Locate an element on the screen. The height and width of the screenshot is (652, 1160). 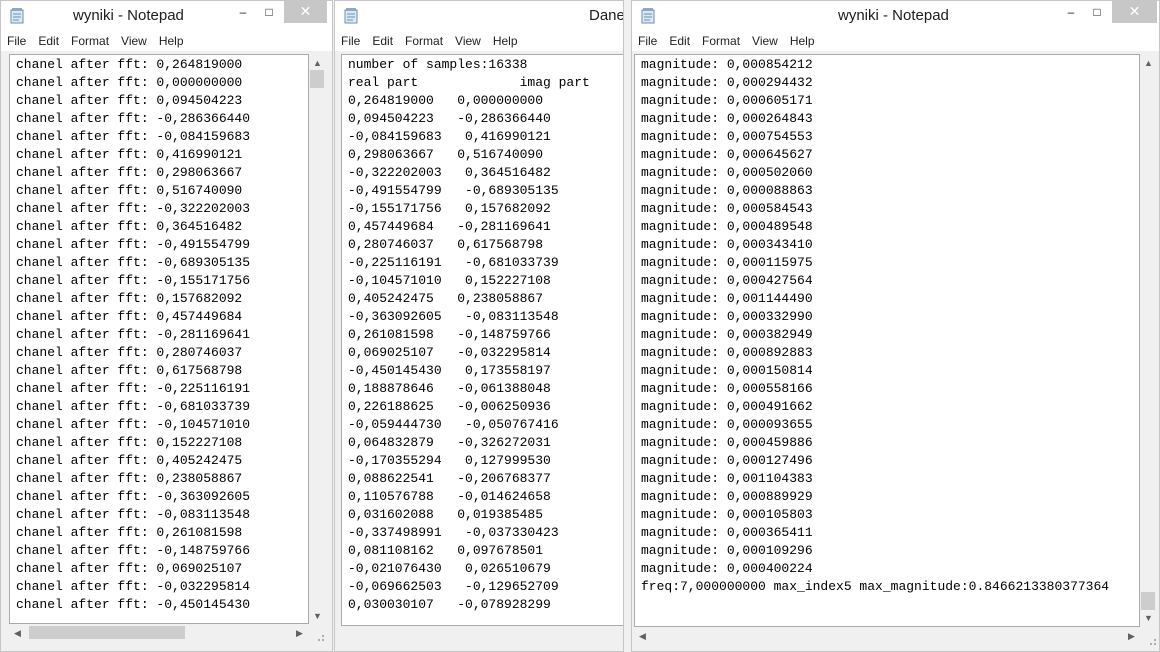
text-line: 0,188878646 -0,061388048 is located at coordinates (449, 388).